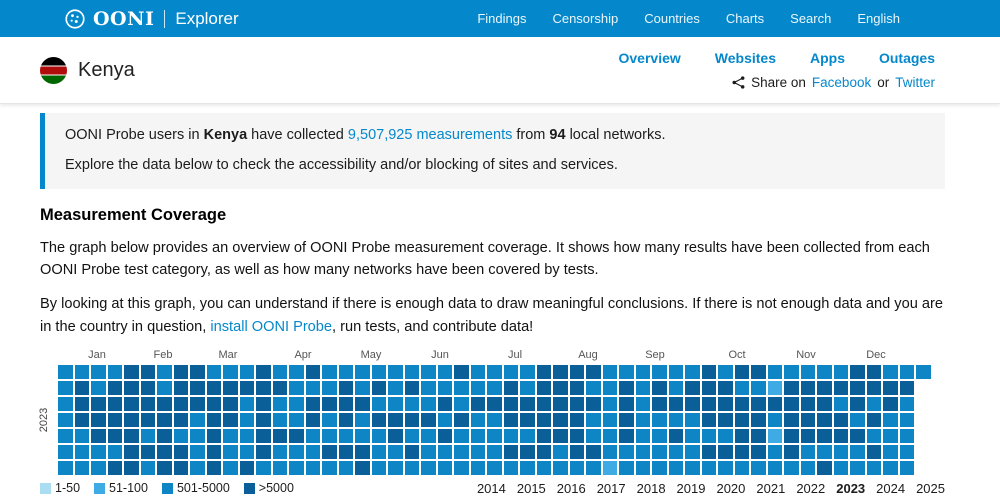 The width and height of the screenshot is (1000, 501). Describe the element at coordinates (878, 18) in the screenshot. I see `nav-item-language: English` at that location.